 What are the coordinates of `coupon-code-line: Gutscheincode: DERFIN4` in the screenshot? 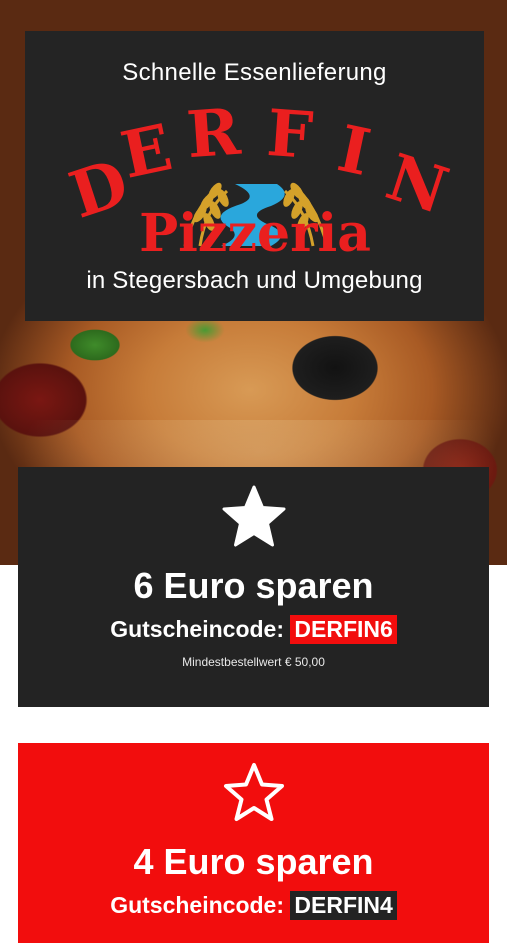 It's located at (253, 905).